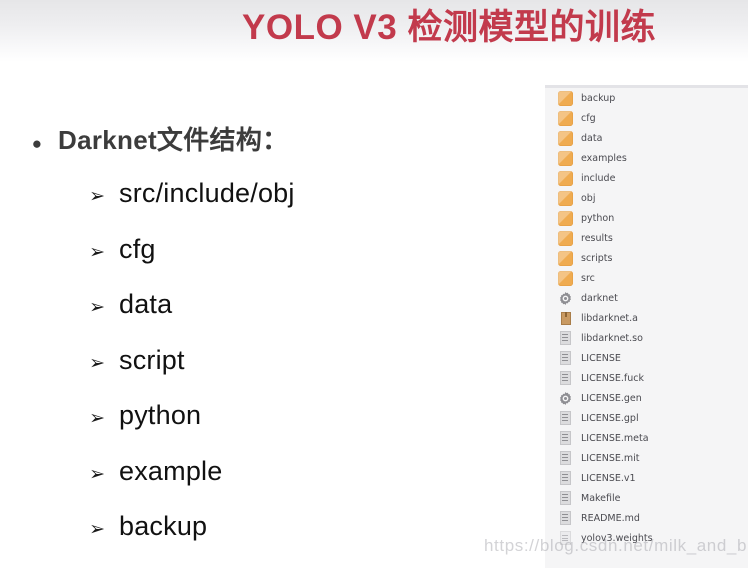 Image resolution: width=748 pixels, height=568 pixels. What do you see at coordinates (598, 98) in the screenshot?
I see `file-name-label: backup` at bounding box center [598, 98].